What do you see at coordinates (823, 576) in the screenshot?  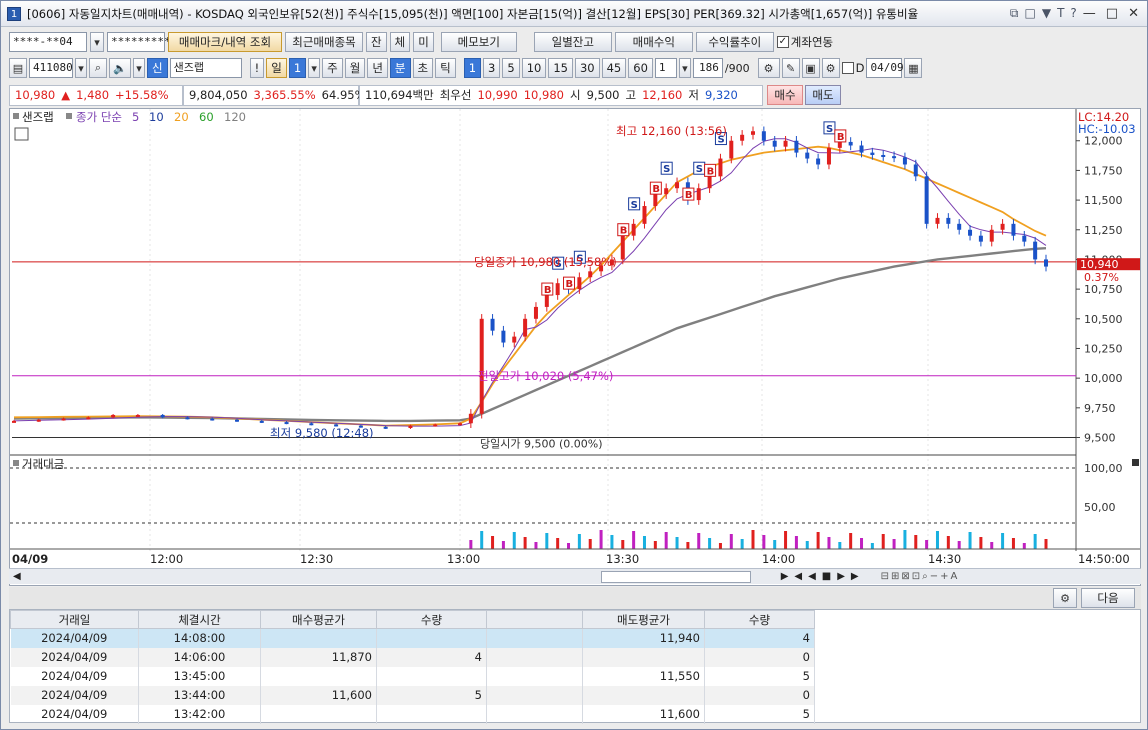 I see `playback-controls-icon: ▶◀◀■▶▶` at bounding box center [823, 576].